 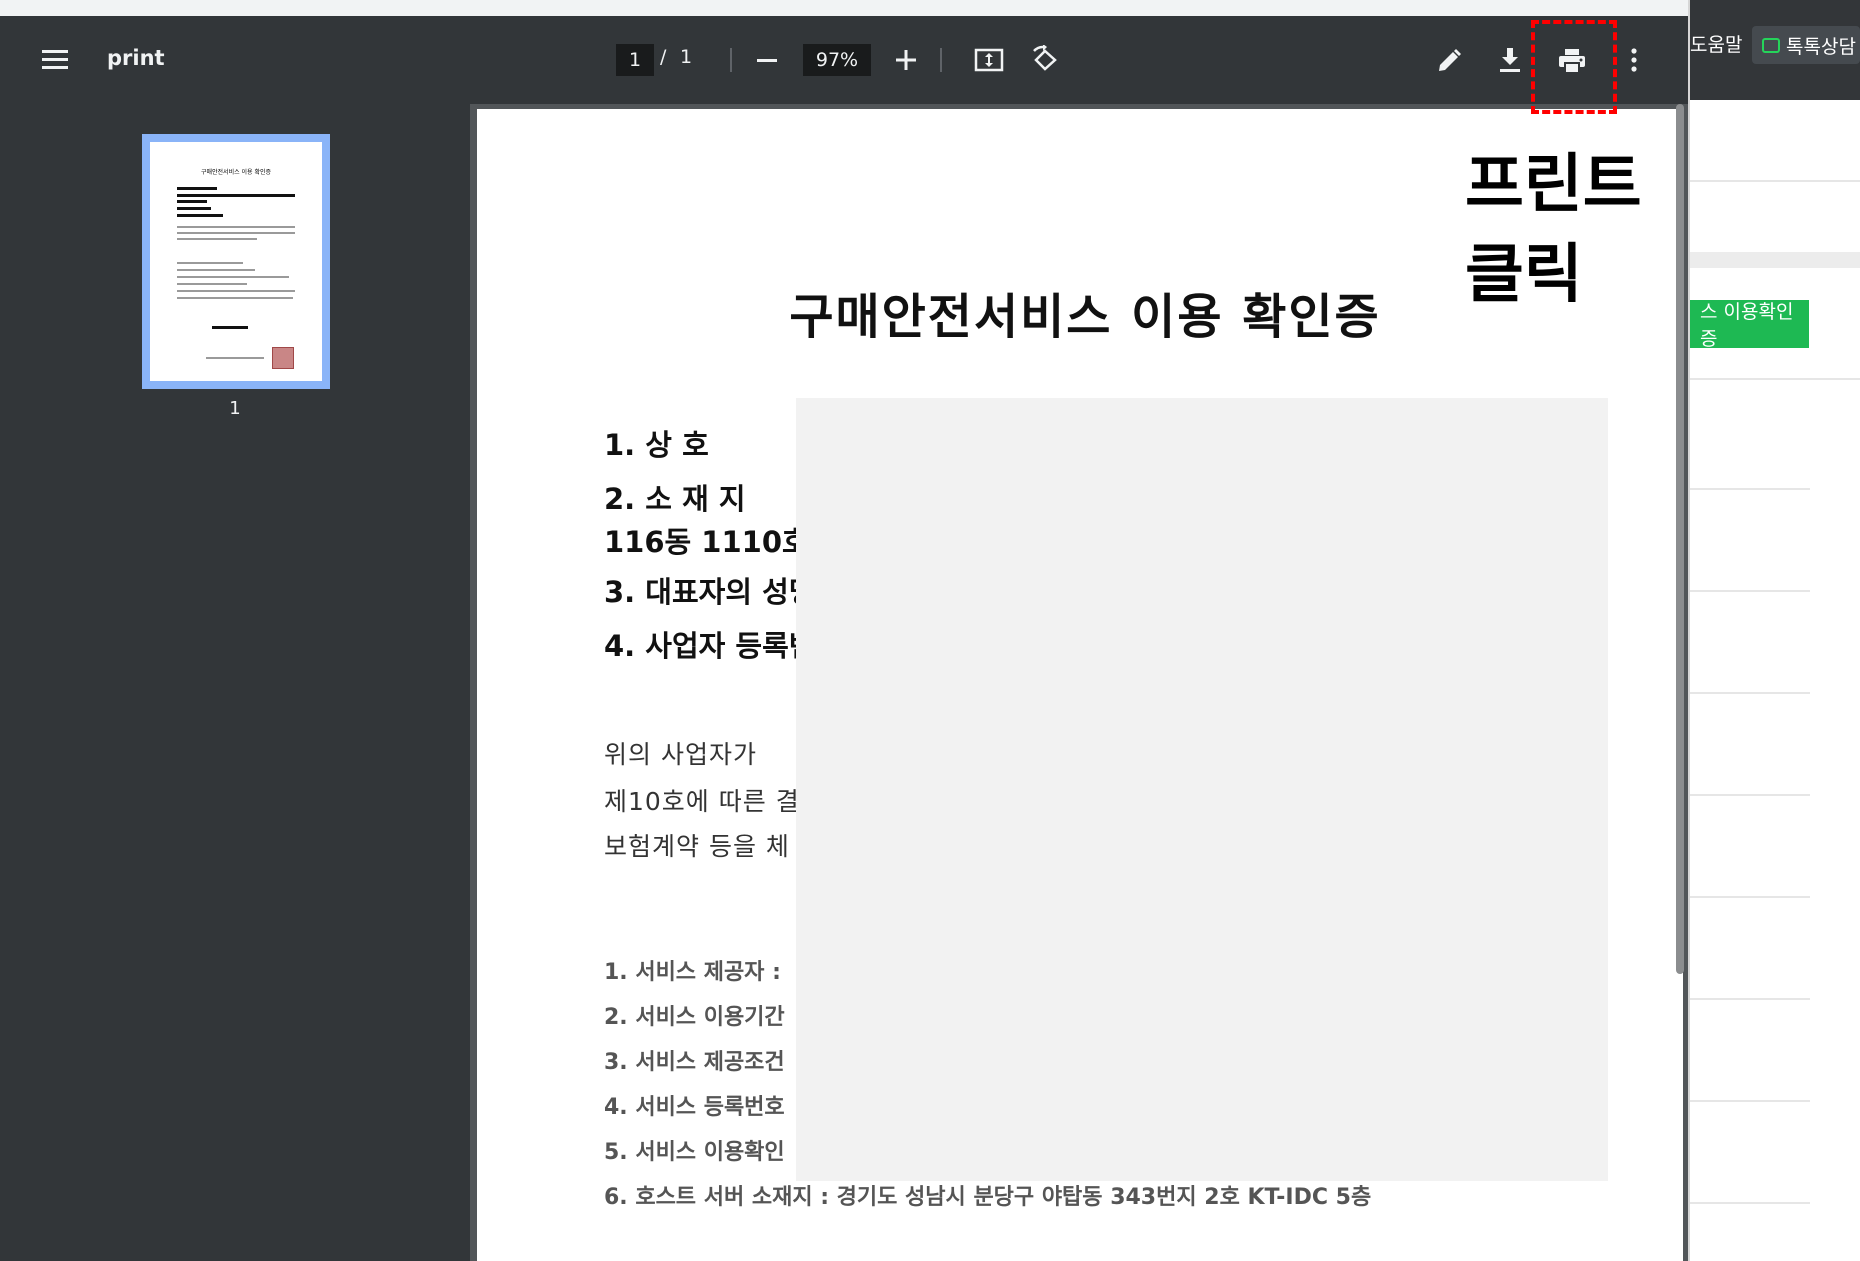 What do you see at coordinates (989, 60) in the screenshot?
I see `fit-page-icon` at bounding box center [989, 60].